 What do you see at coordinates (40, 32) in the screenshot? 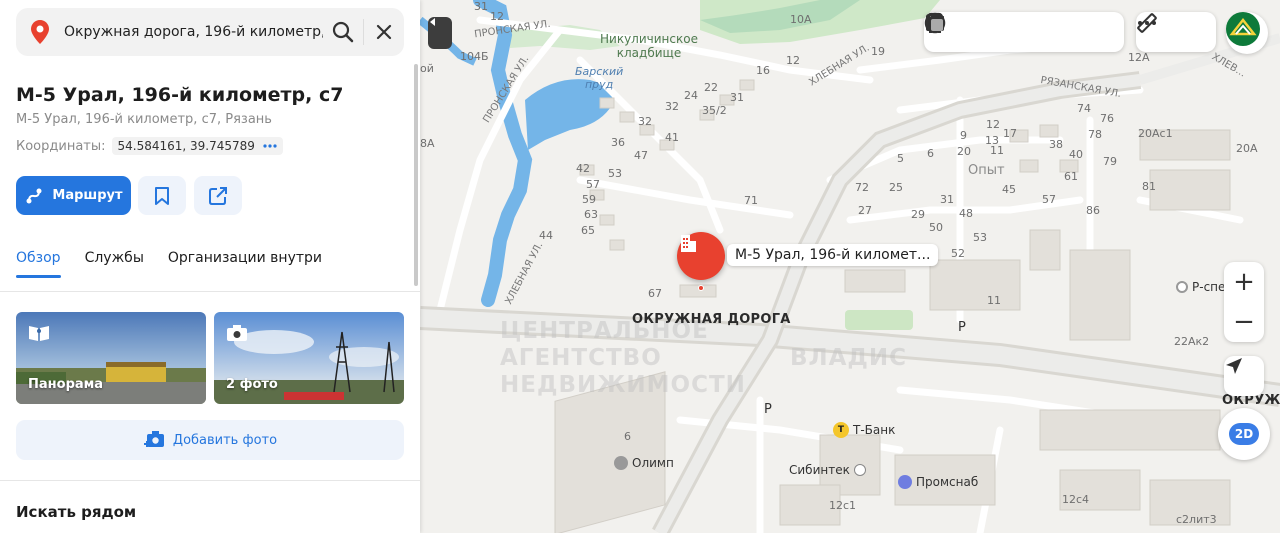
I see `location-pin-icon` at bounding box center [40, 32].